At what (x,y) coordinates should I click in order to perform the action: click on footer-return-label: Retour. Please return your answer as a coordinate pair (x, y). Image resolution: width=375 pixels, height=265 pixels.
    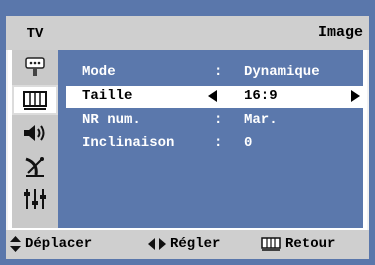
    Looking at the image, I should click on (310, 244).